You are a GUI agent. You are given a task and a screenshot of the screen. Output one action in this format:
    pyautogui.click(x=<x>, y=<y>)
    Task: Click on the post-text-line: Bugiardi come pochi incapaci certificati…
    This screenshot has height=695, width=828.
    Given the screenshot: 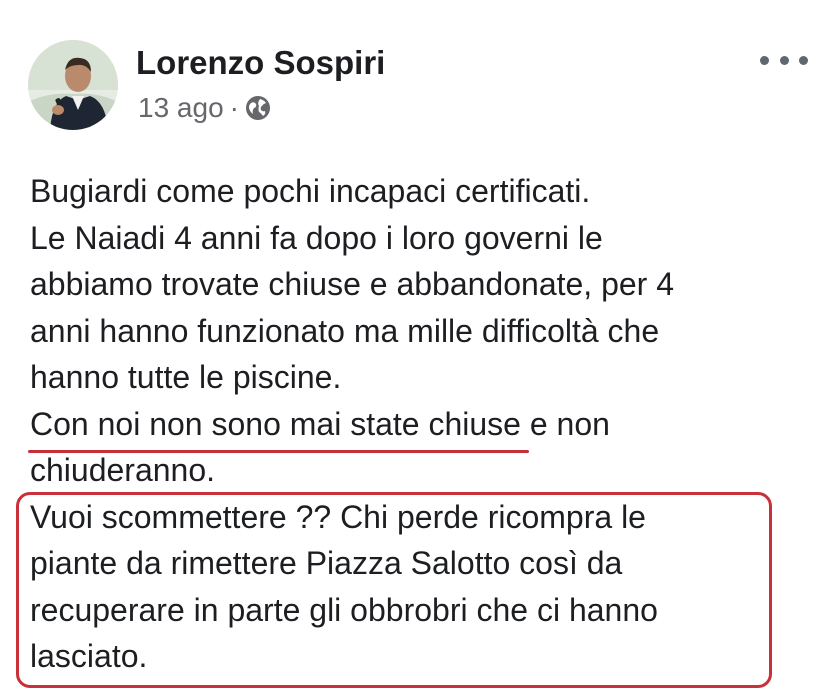 What is the action you would take?
    pyautogui.click(x=310, y=191)
    